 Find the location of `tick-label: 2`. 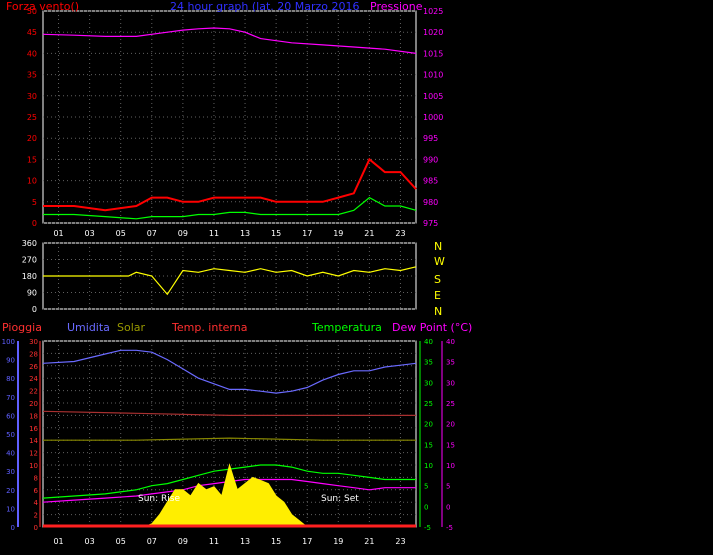

tick-label: 2 is located at coordinates (36, 516).